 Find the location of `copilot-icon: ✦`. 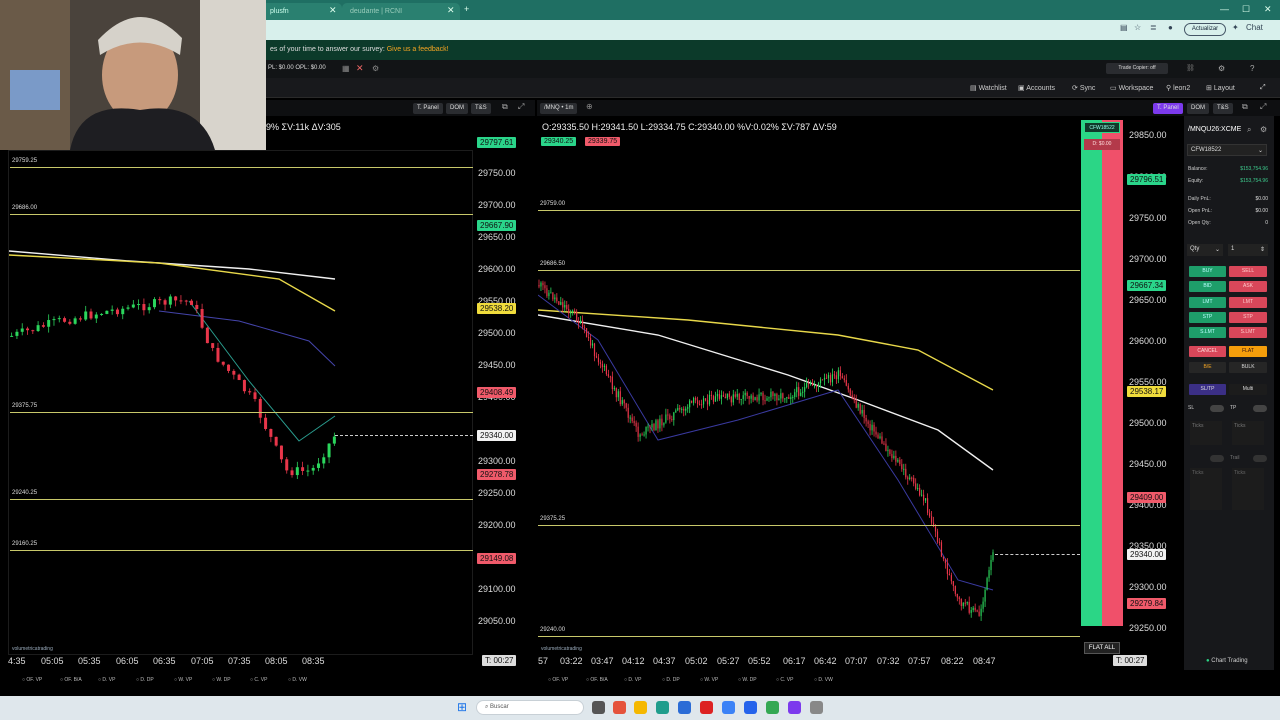

copilot-icon: ✦ is located at coordinates (1235, 27).